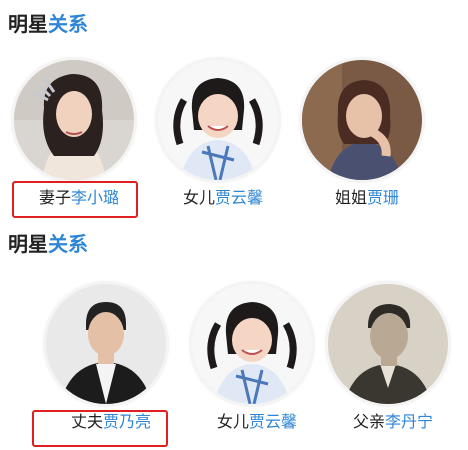  Describe the element at coordinates (86, 421) in the screenshot. I see `relation-label: 丈夫` at that location.